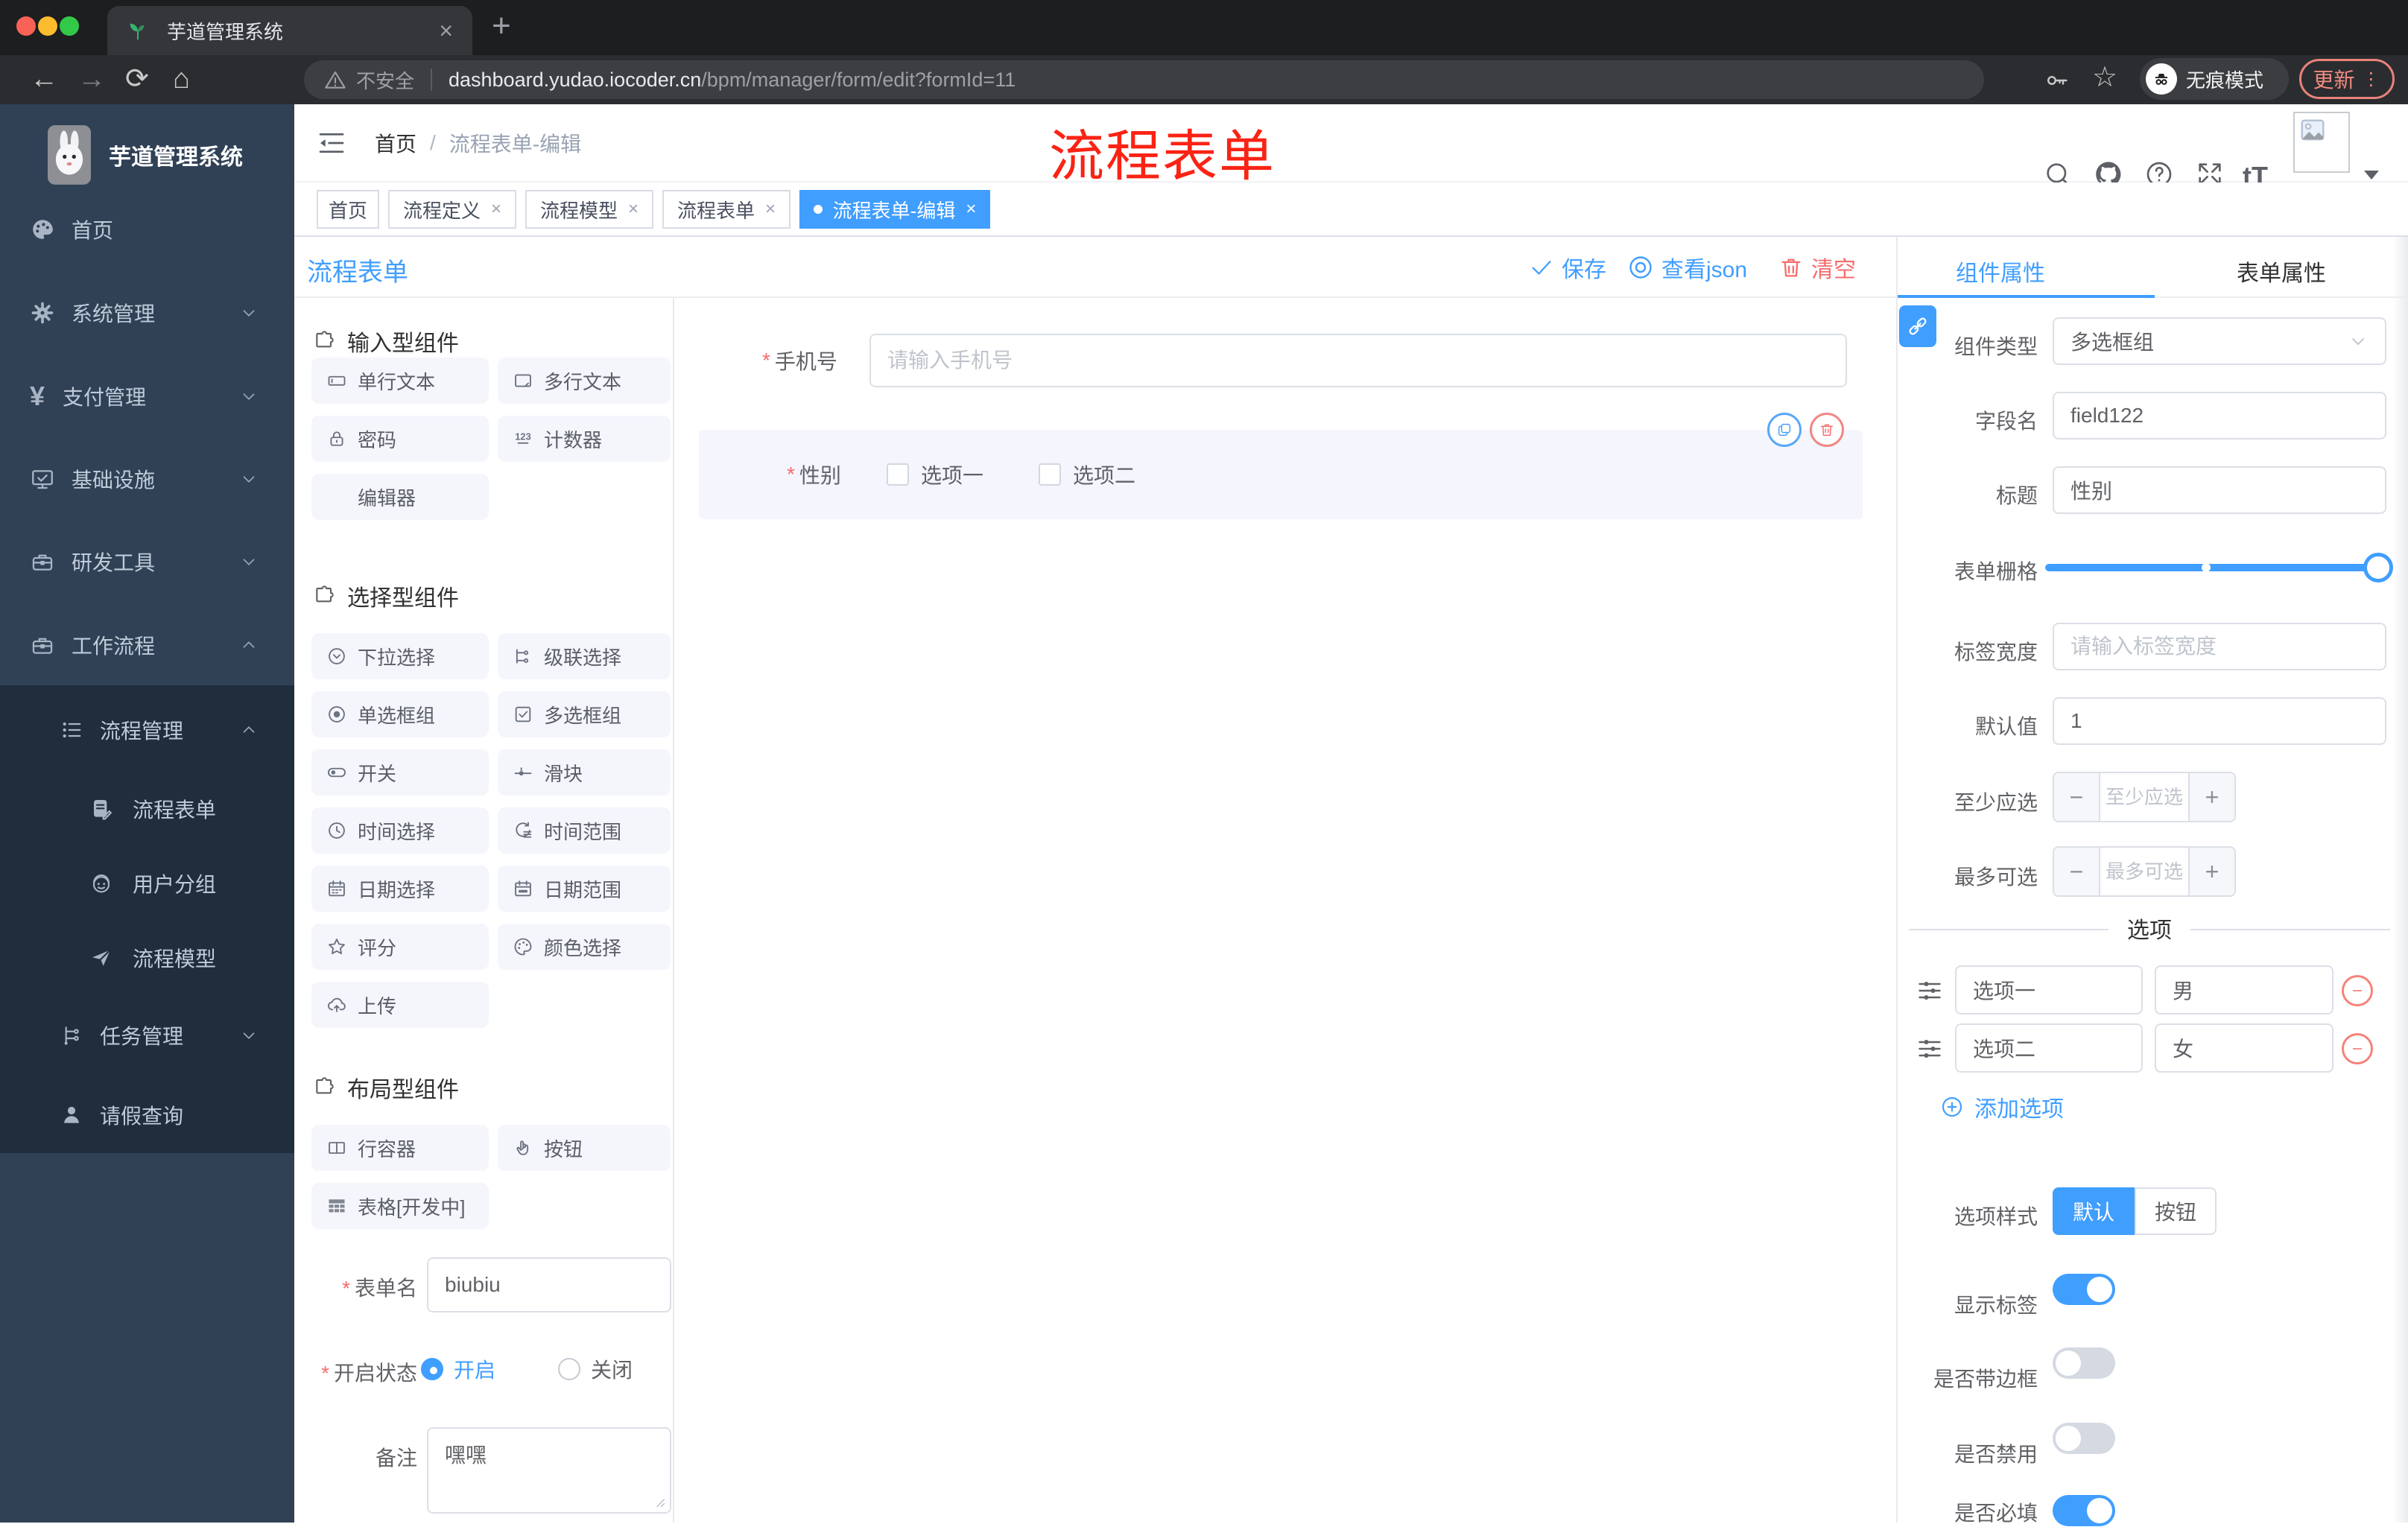 The height and width of the screenshot is (1527, 2408). Describe the element at coordinates (2176, 1211) in the screenshot. I see `style-button-button: 按钮` at that location.